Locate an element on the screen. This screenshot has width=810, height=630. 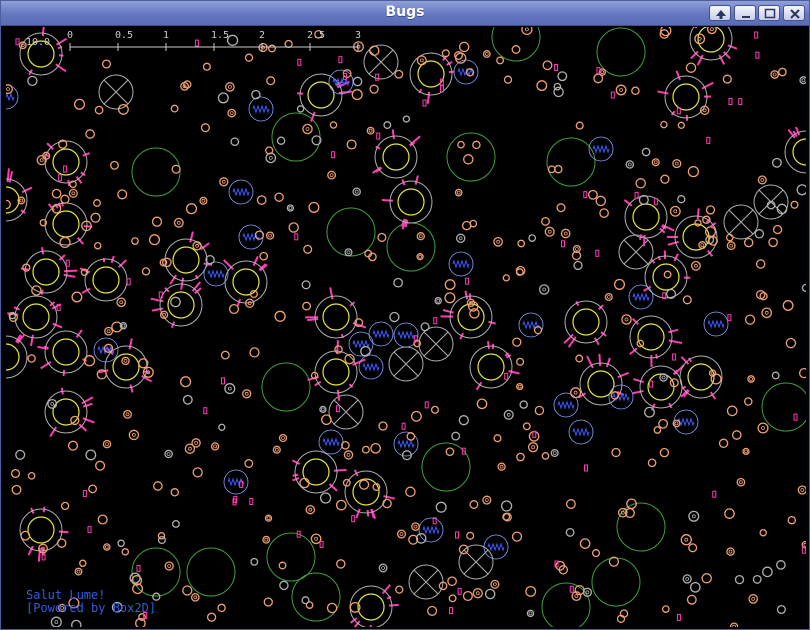
green-ring-body is located at coordinates (471, 157).